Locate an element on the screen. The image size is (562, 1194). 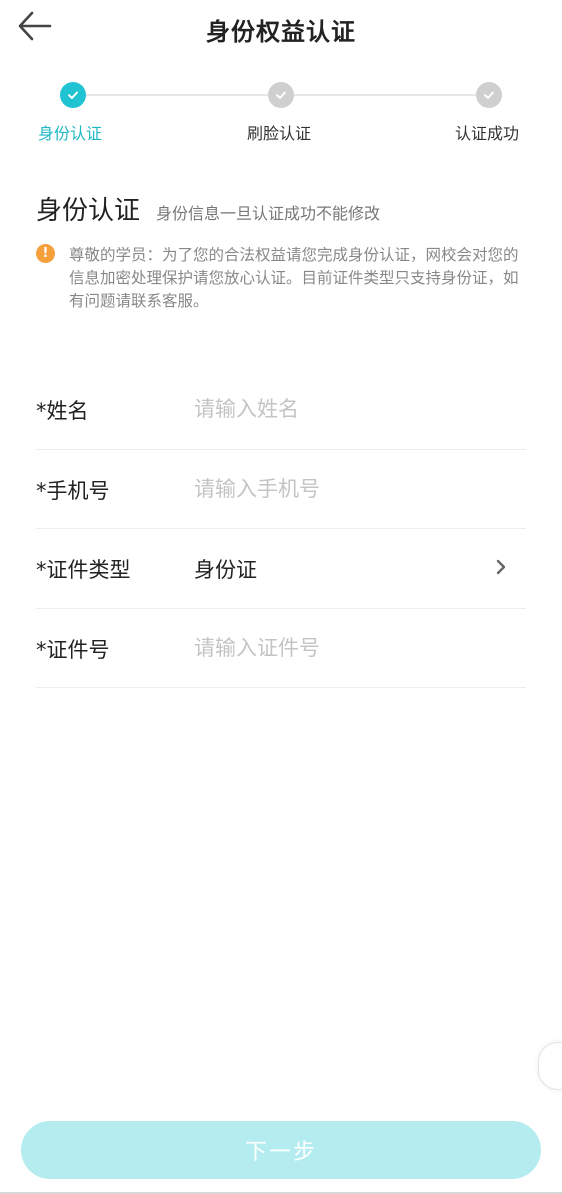
step-2-label: 刷脸认证 is located at coordinates (279, 133).